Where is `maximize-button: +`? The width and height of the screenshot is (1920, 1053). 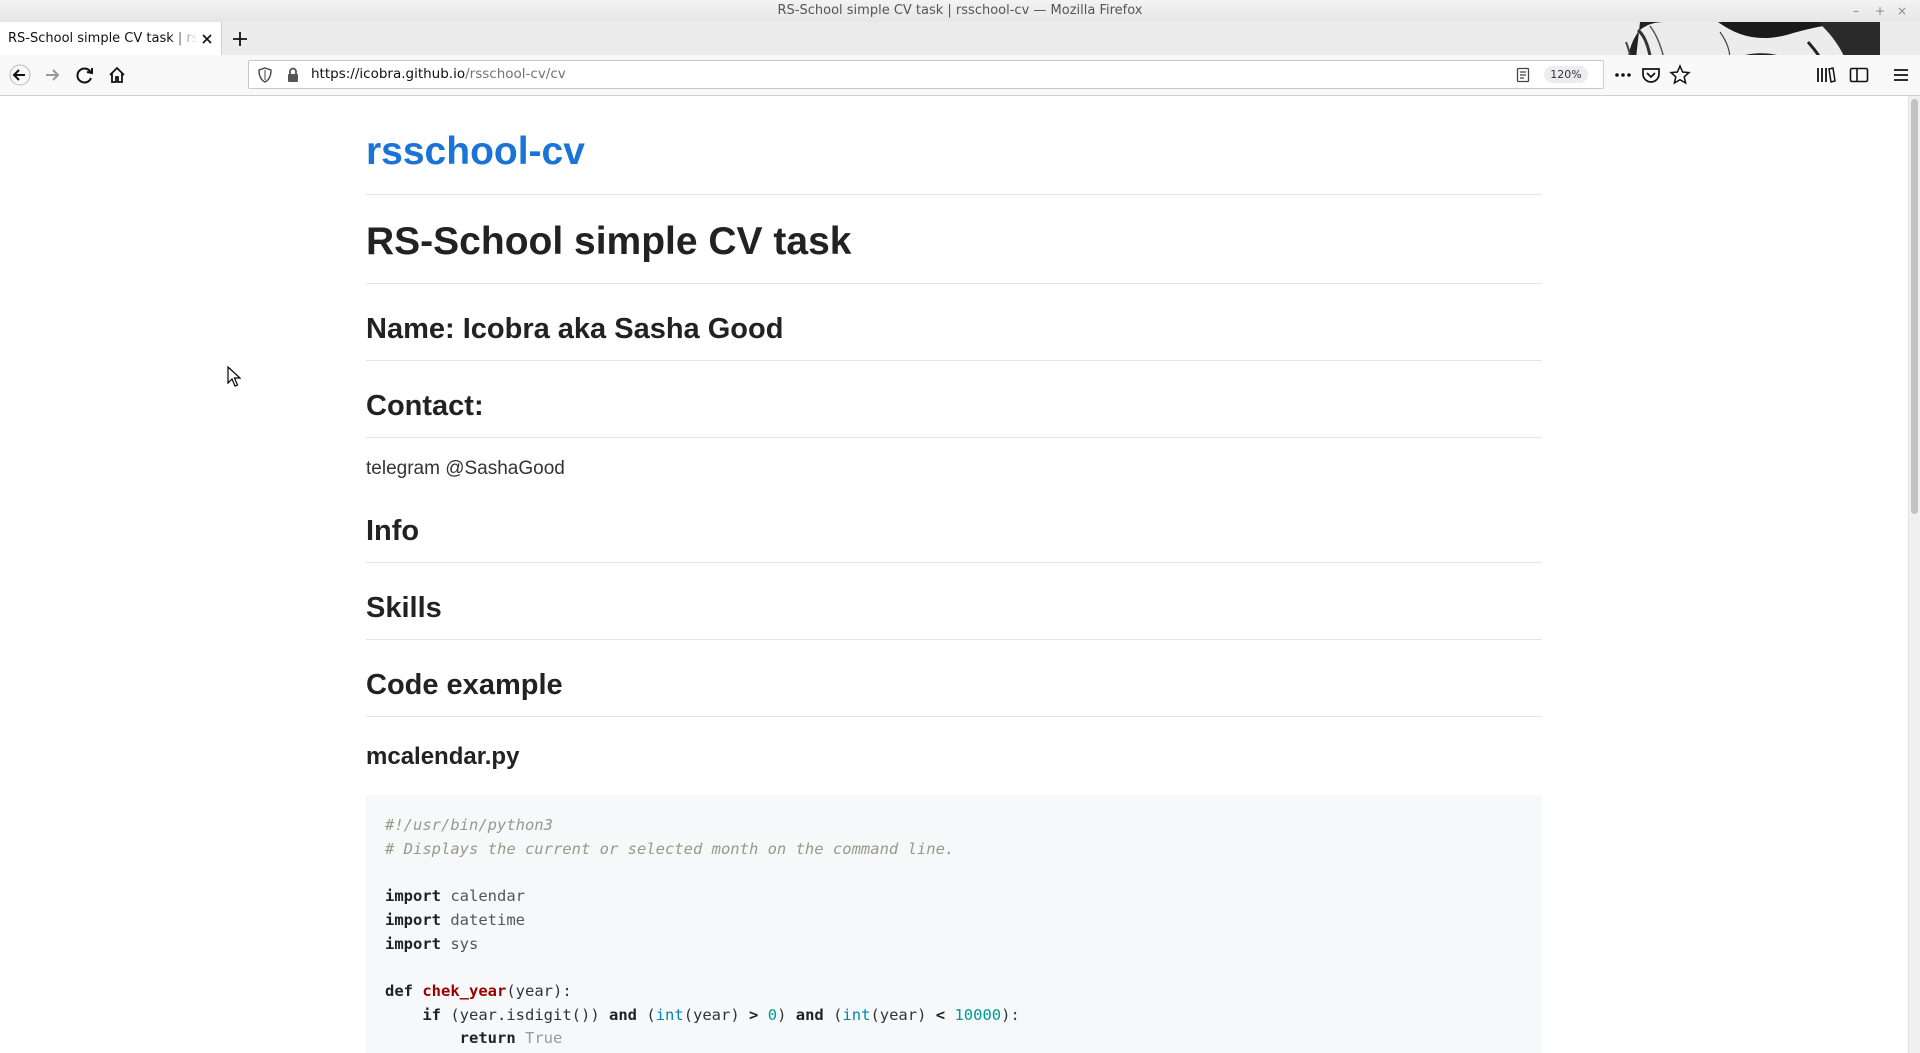 maximize-button: + is located at coordinates (1880, 11).